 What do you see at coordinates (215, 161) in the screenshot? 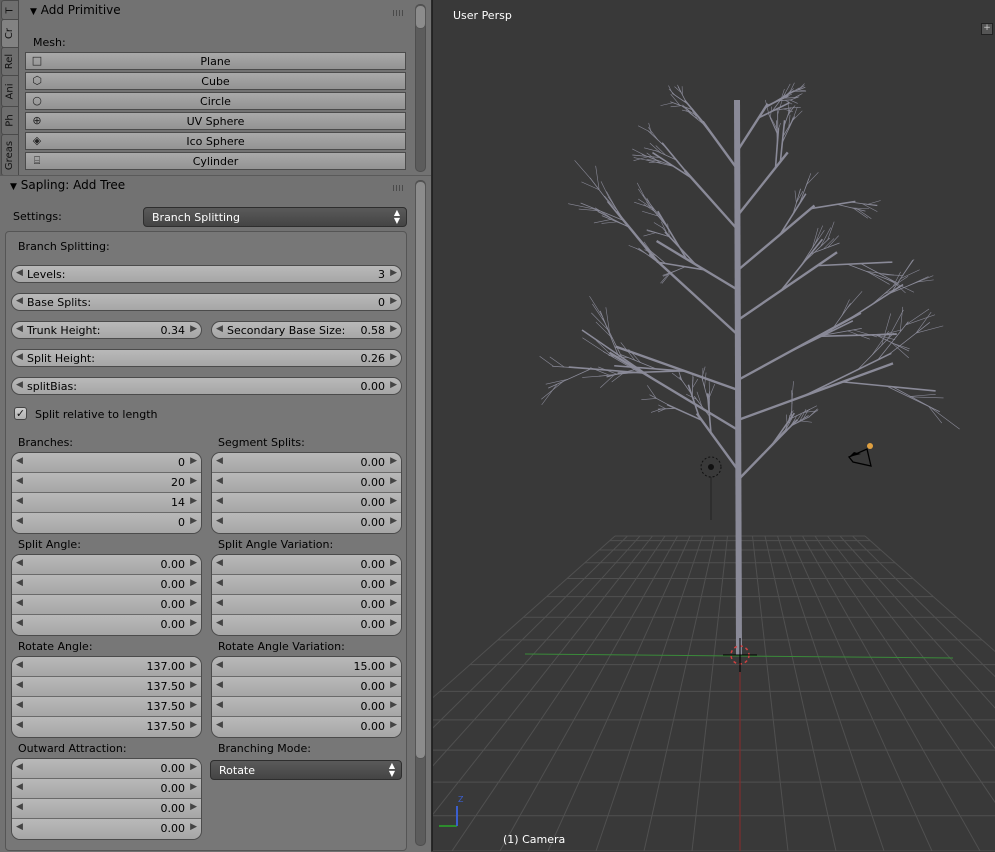
I see `add-cylinder-button: ⌸Cylinder` at bounding box center [215, 161].